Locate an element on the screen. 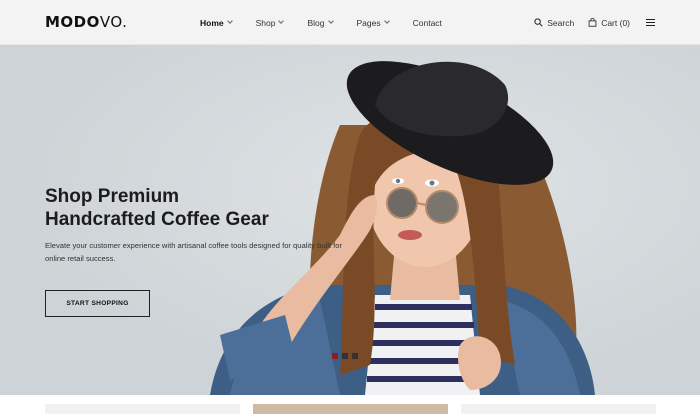 The width and height of the screenshot is (700, 414). nav-item-blog: Blog is located at coordinates (320, 22).